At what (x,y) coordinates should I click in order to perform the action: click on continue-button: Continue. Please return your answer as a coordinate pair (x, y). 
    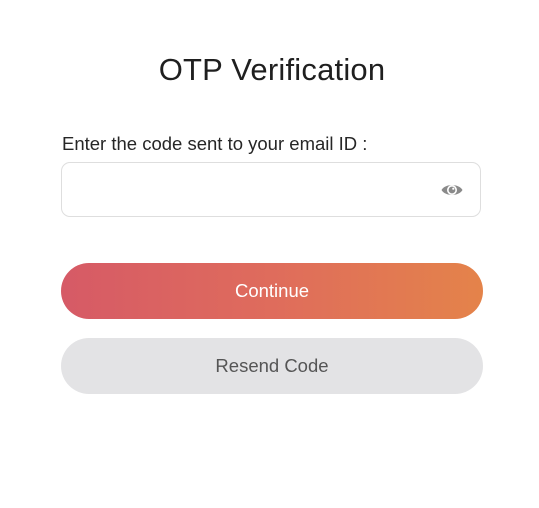
    Looking at the image, I should click on (272, 291).